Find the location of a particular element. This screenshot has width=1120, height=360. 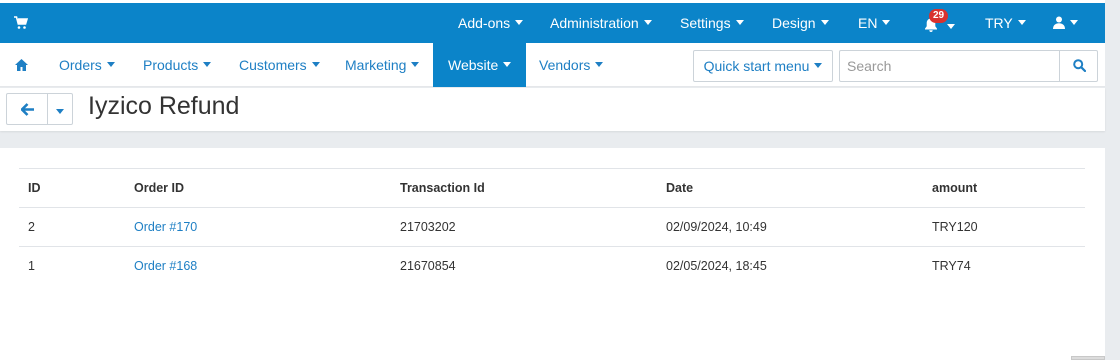

nav-marketing: Marketing is located at coordinates (382, 65).